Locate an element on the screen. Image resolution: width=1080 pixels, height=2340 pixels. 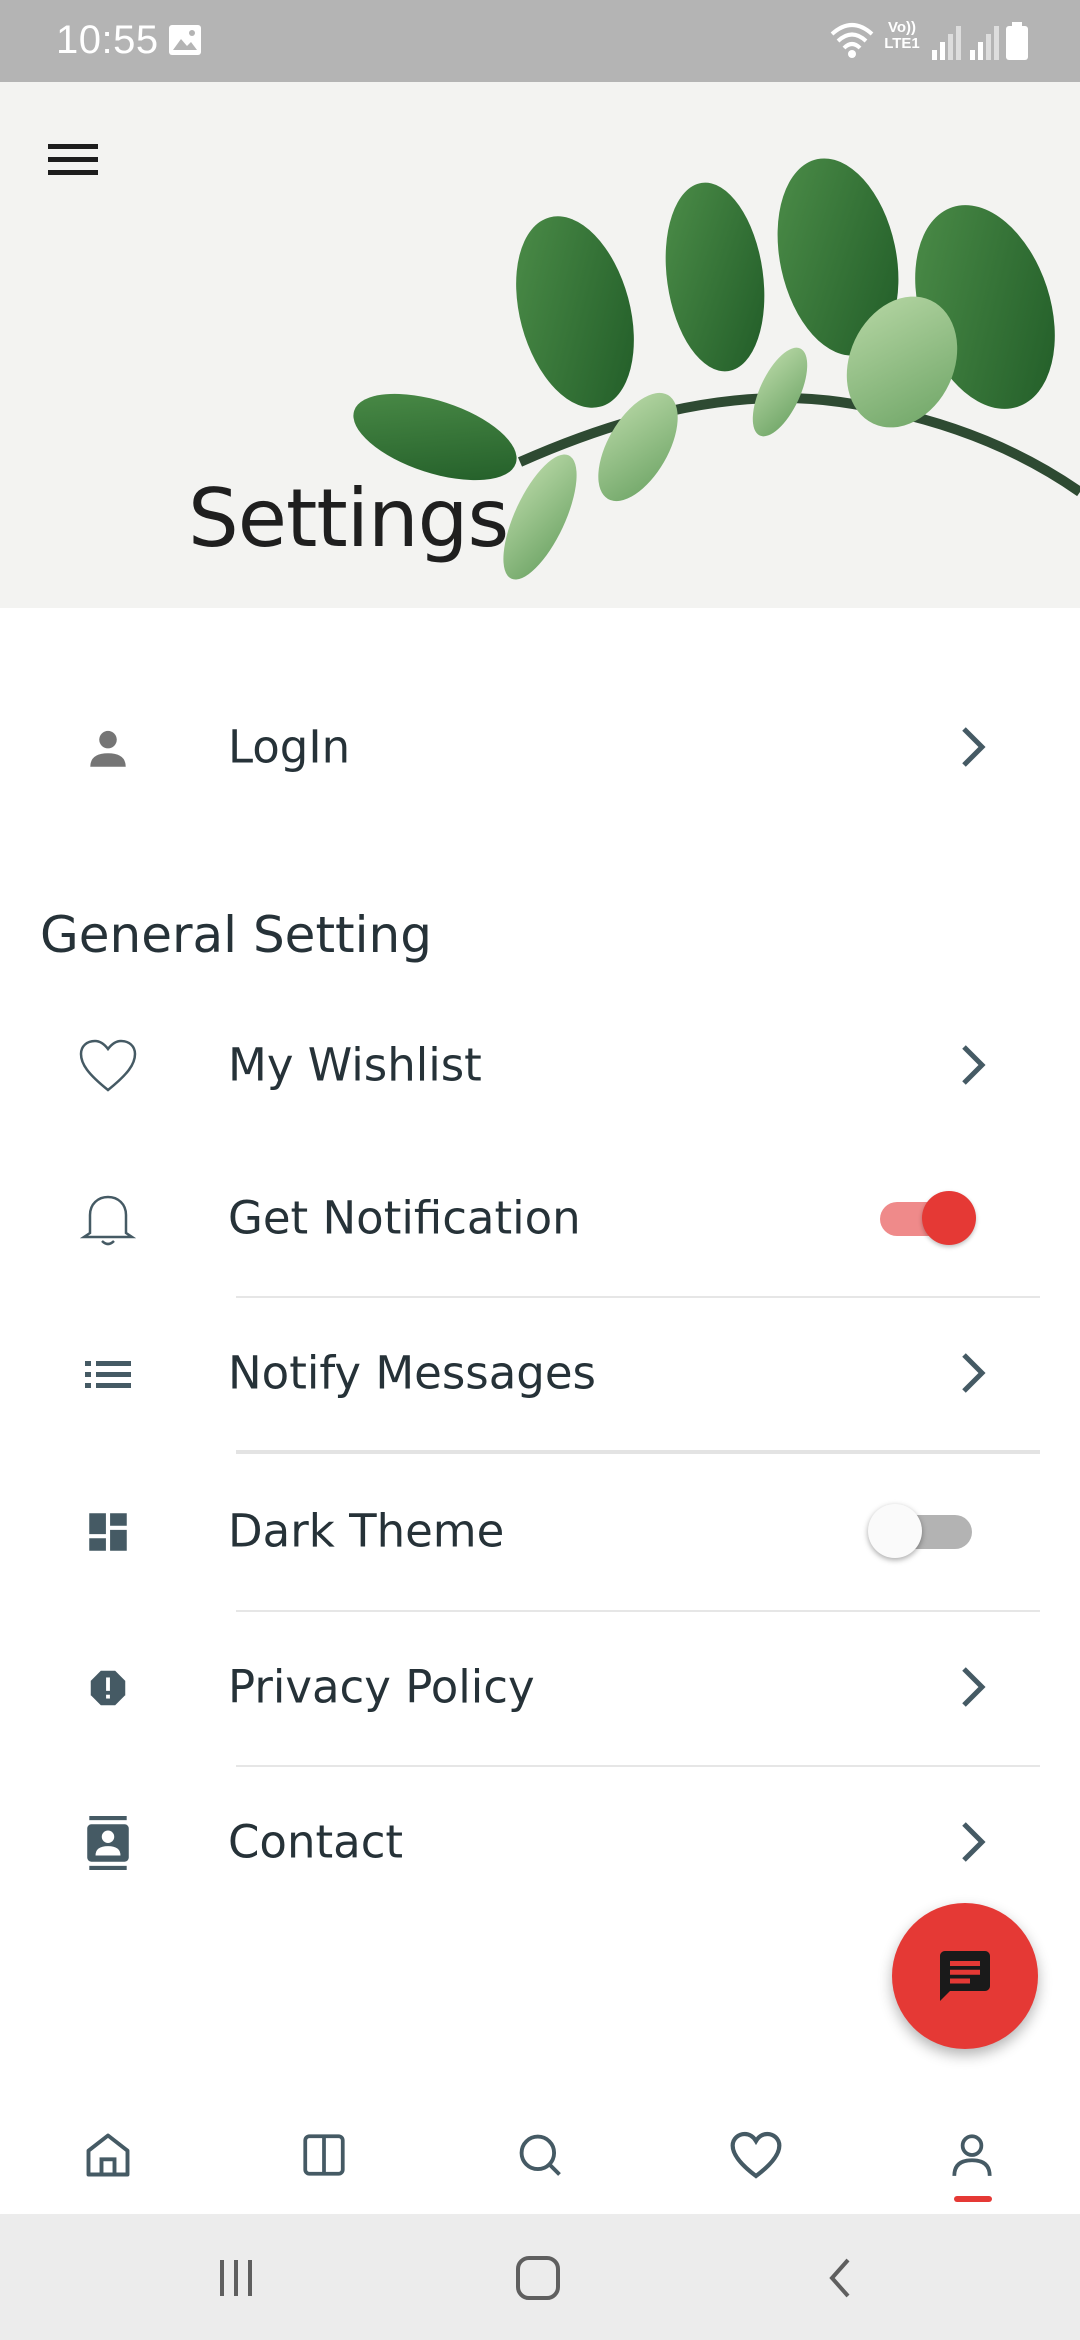
login-label: LogIn is located at coordinates (289, 747).